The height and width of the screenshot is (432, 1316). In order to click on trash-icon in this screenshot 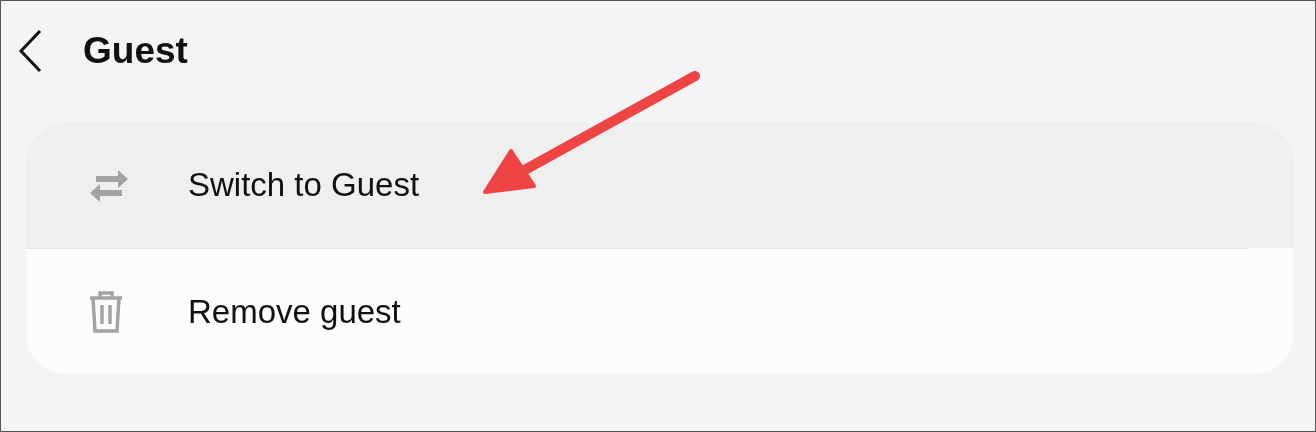, I will do `click(106, 311)`.